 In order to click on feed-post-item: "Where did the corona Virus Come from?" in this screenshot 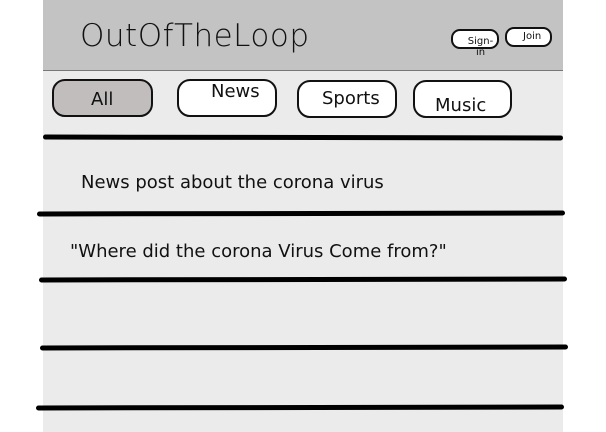, I will do `click(258, 251)`.